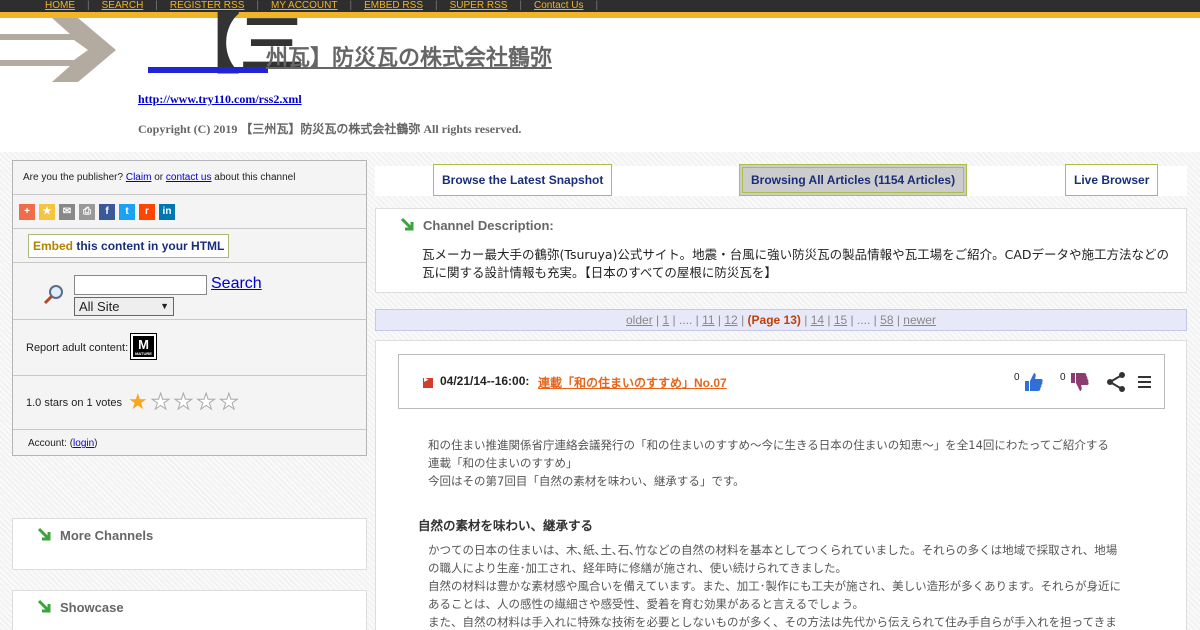 The width and height of the screenshot is (1200, 630). What do you see at coordinates (189, 212) in the screenshot?
I see `share-row: + ★ ✉ ⎙ f t r in` at bounding box center [189, 212].